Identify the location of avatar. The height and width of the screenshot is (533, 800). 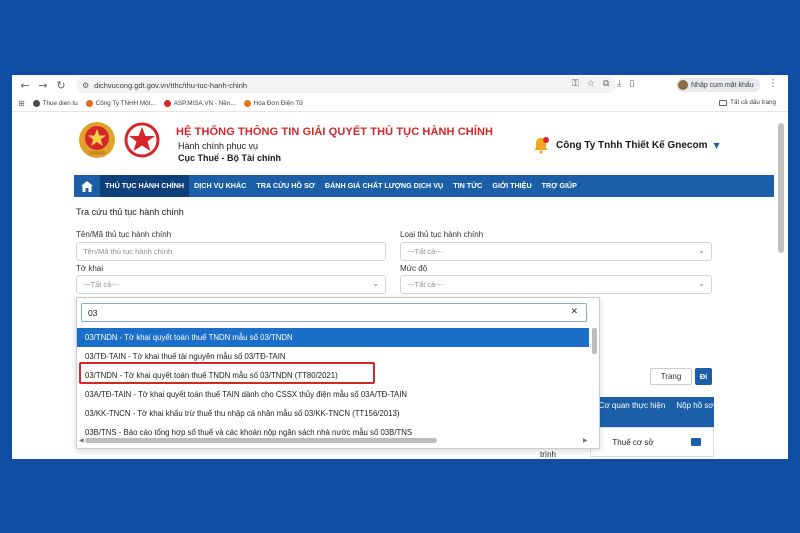
(683, 85).